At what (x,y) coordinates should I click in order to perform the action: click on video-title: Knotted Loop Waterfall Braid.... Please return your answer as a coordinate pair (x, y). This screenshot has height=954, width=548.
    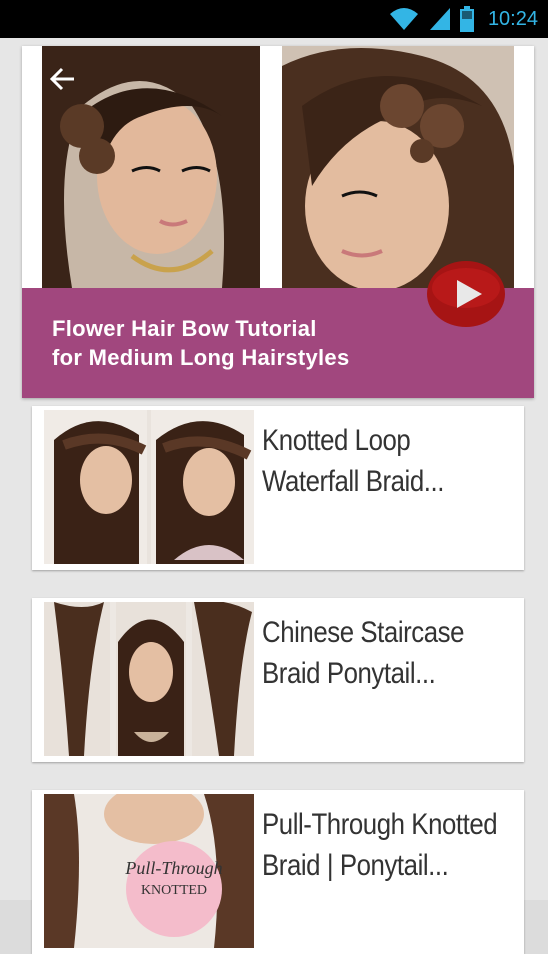
    Looking at the image, I should click on (353, 461).